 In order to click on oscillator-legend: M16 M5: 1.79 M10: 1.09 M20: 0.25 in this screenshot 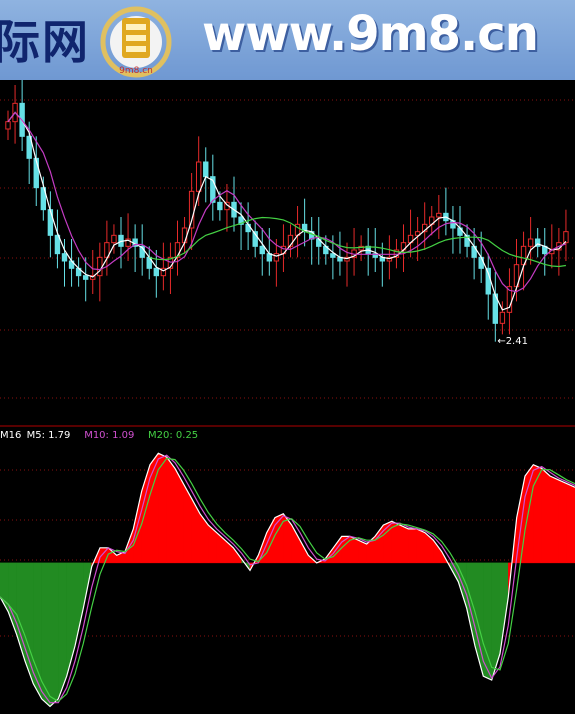, I will do `click(99, 435)`.